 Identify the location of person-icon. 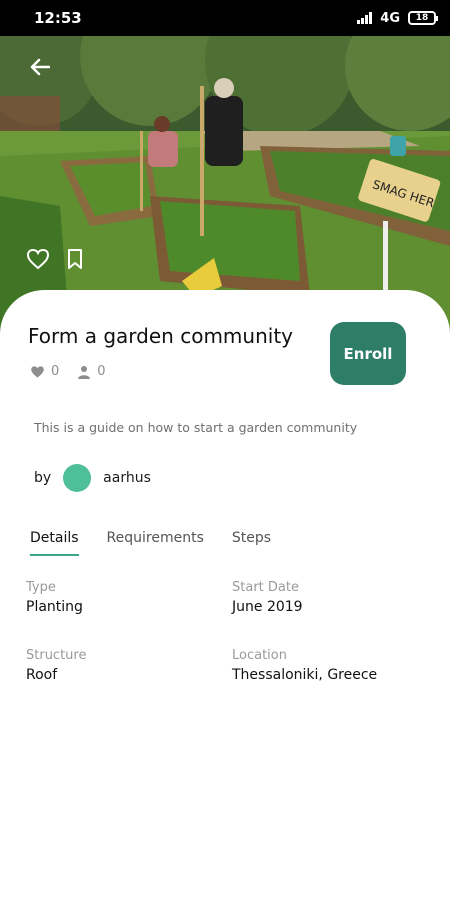
(84, 372).